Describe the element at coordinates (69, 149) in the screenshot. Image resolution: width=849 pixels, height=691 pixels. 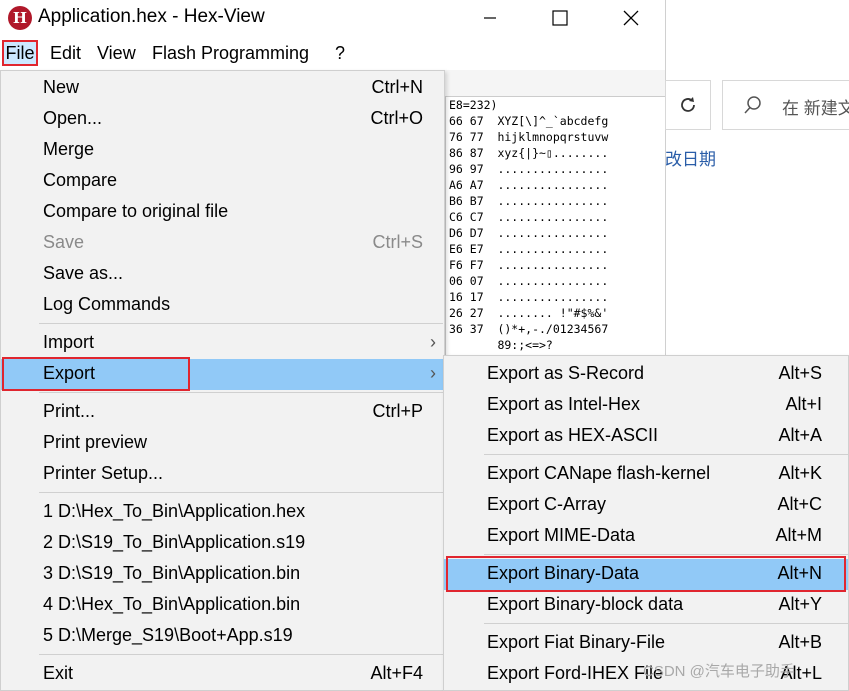
I see `menu-item-label: Merge` at that location.